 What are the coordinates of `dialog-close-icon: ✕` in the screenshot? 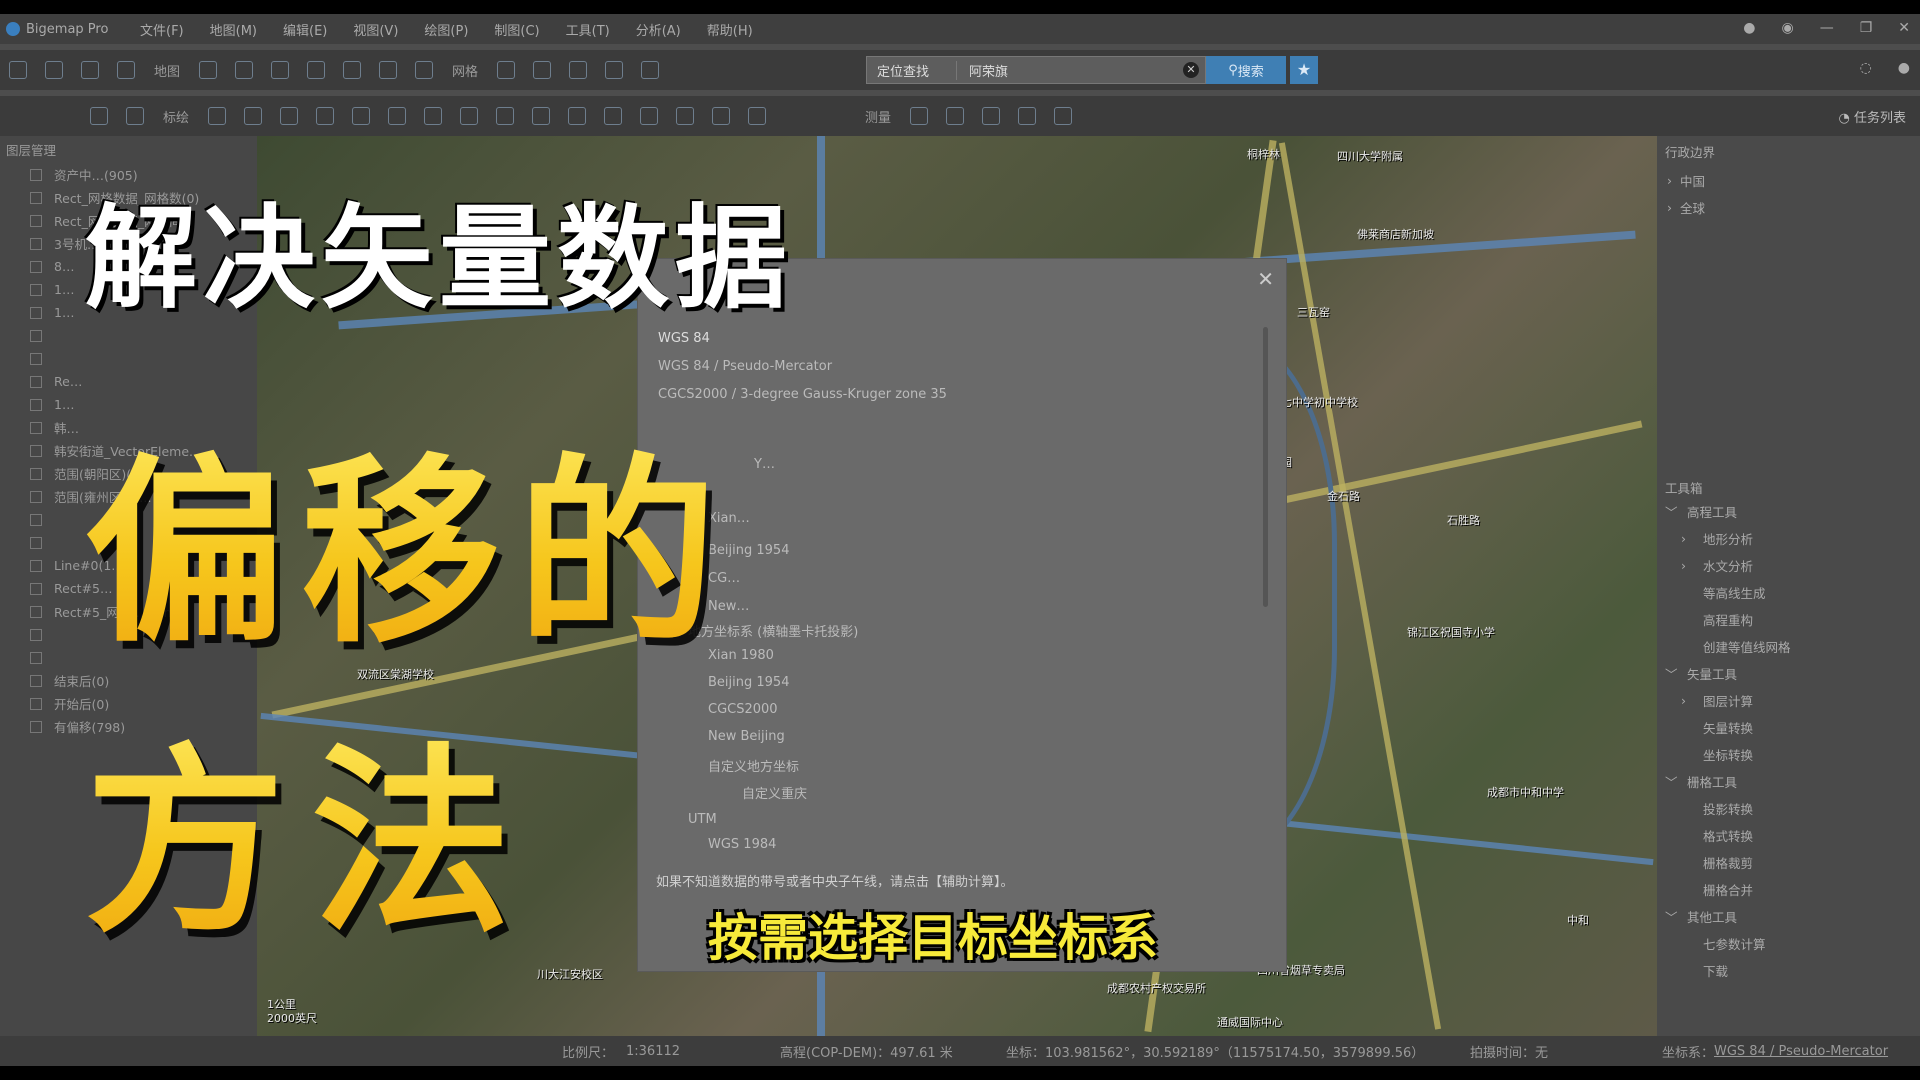 It's located at (1265, 279).